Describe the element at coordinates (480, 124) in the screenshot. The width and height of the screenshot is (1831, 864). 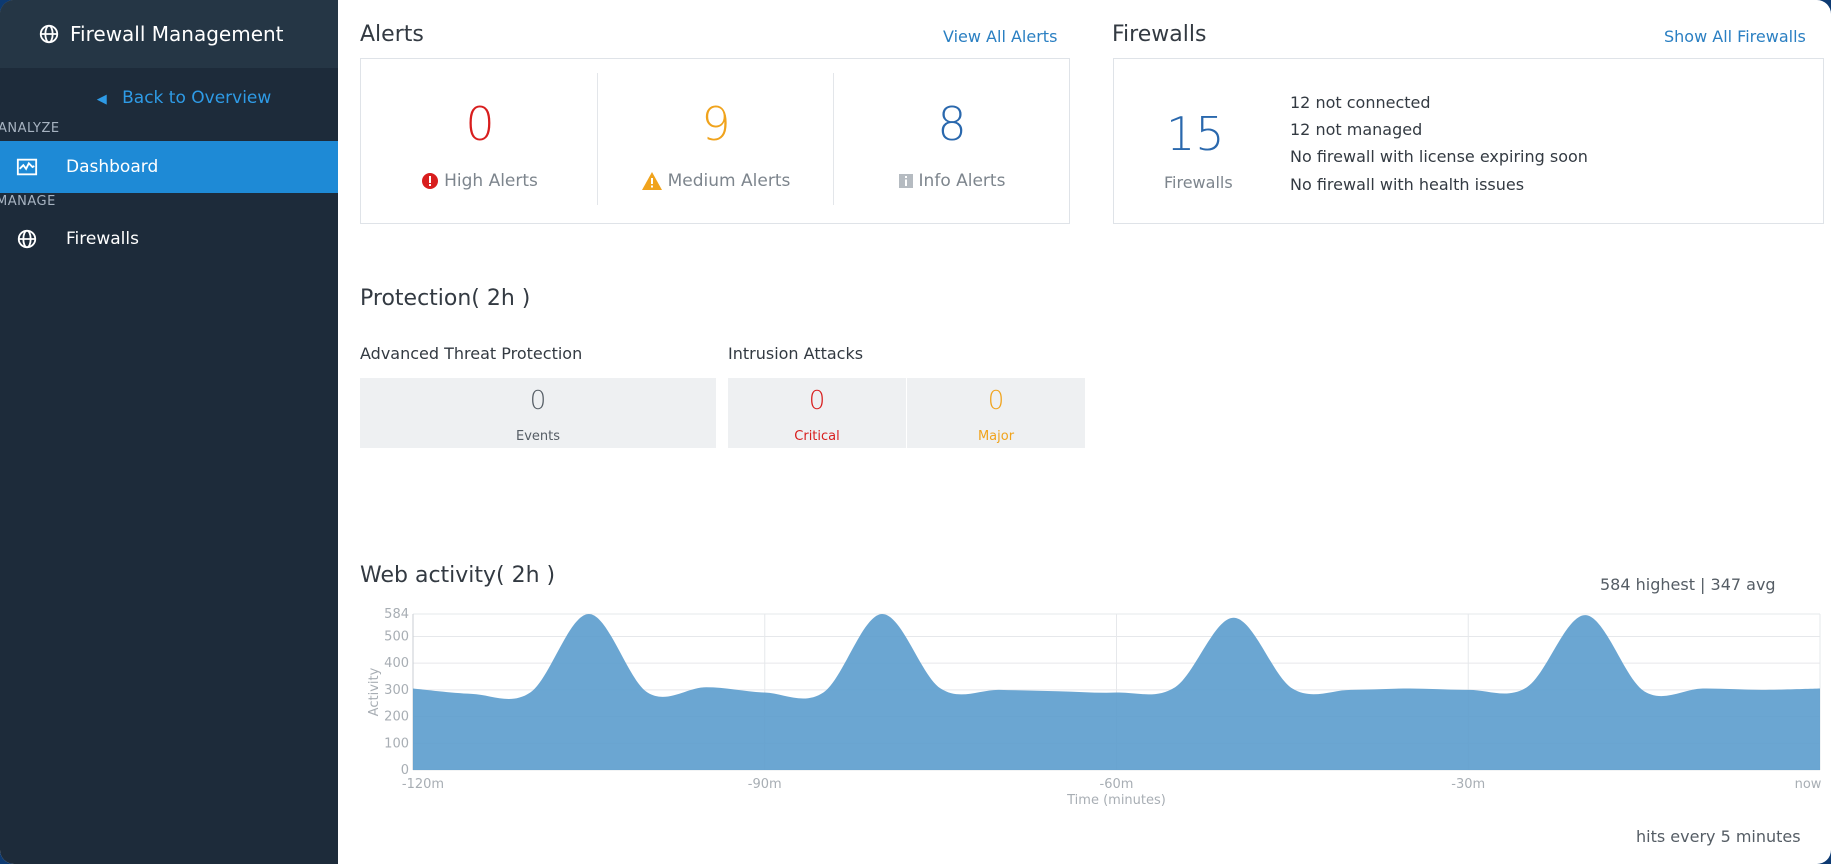
I see `high-alerts-count: 0` at that location.